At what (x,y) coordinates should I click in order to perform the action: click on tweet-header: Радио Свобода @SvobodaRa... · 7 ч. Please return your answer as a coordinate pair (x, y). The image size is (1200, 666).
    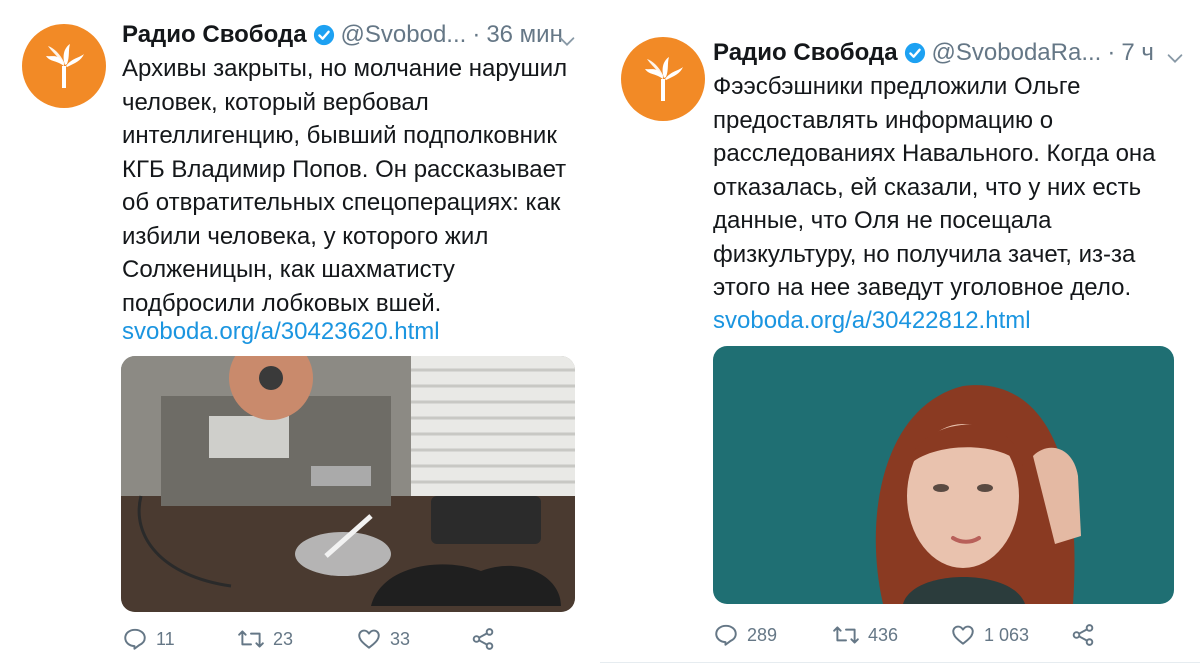
    Looking at the image, I should click on (933, 53).